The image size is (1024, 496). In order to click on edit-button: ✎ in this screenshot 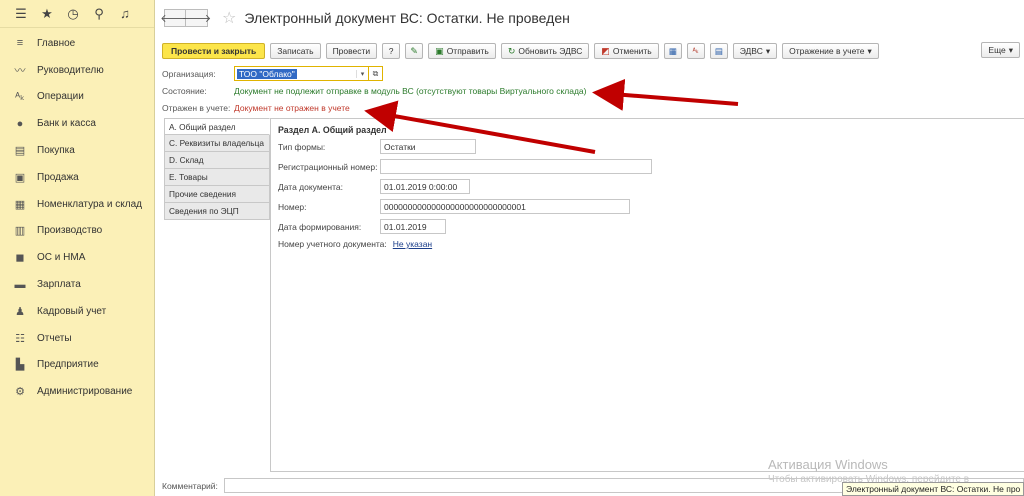, I will do `click(414, 51)`.